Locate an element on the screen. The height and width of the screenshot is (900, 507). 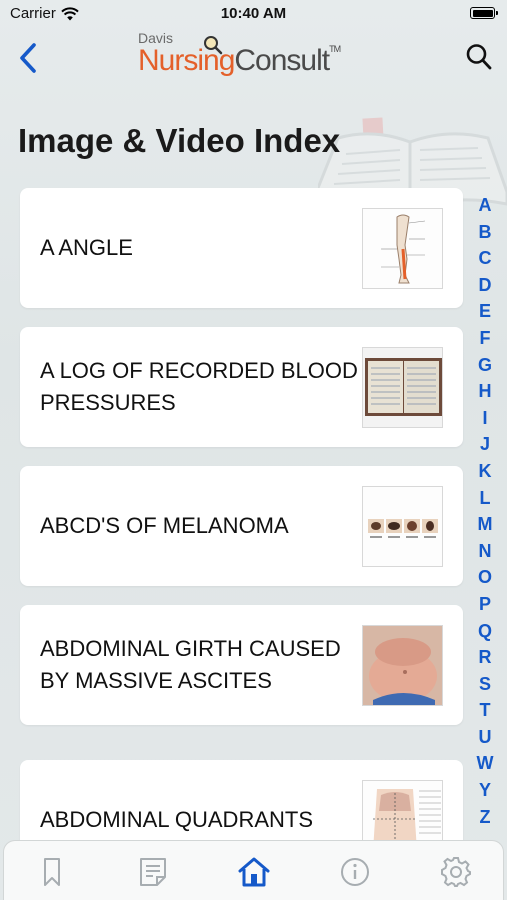
status-time: 10:40 AM is located at coordinates (253, 13).